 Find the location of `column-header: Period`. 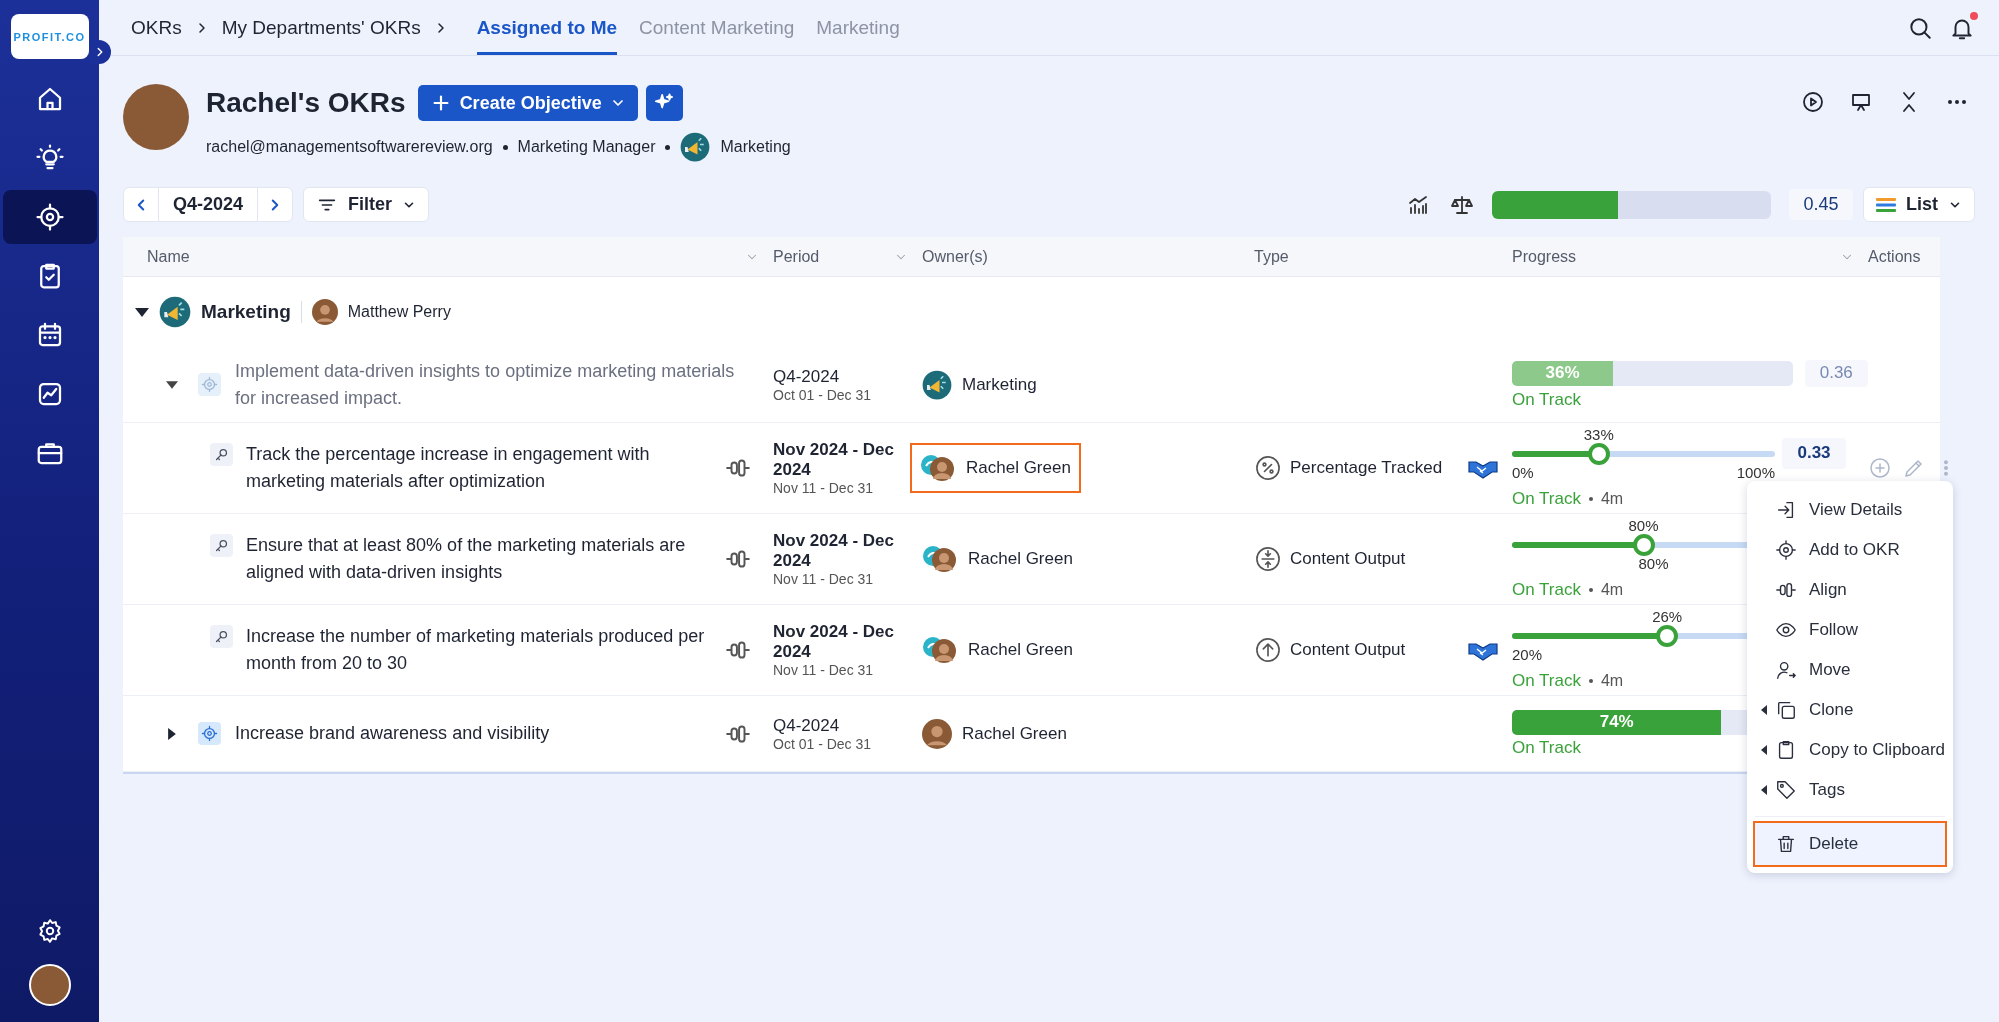

column-header: Period is located at coordinates (847, 256).